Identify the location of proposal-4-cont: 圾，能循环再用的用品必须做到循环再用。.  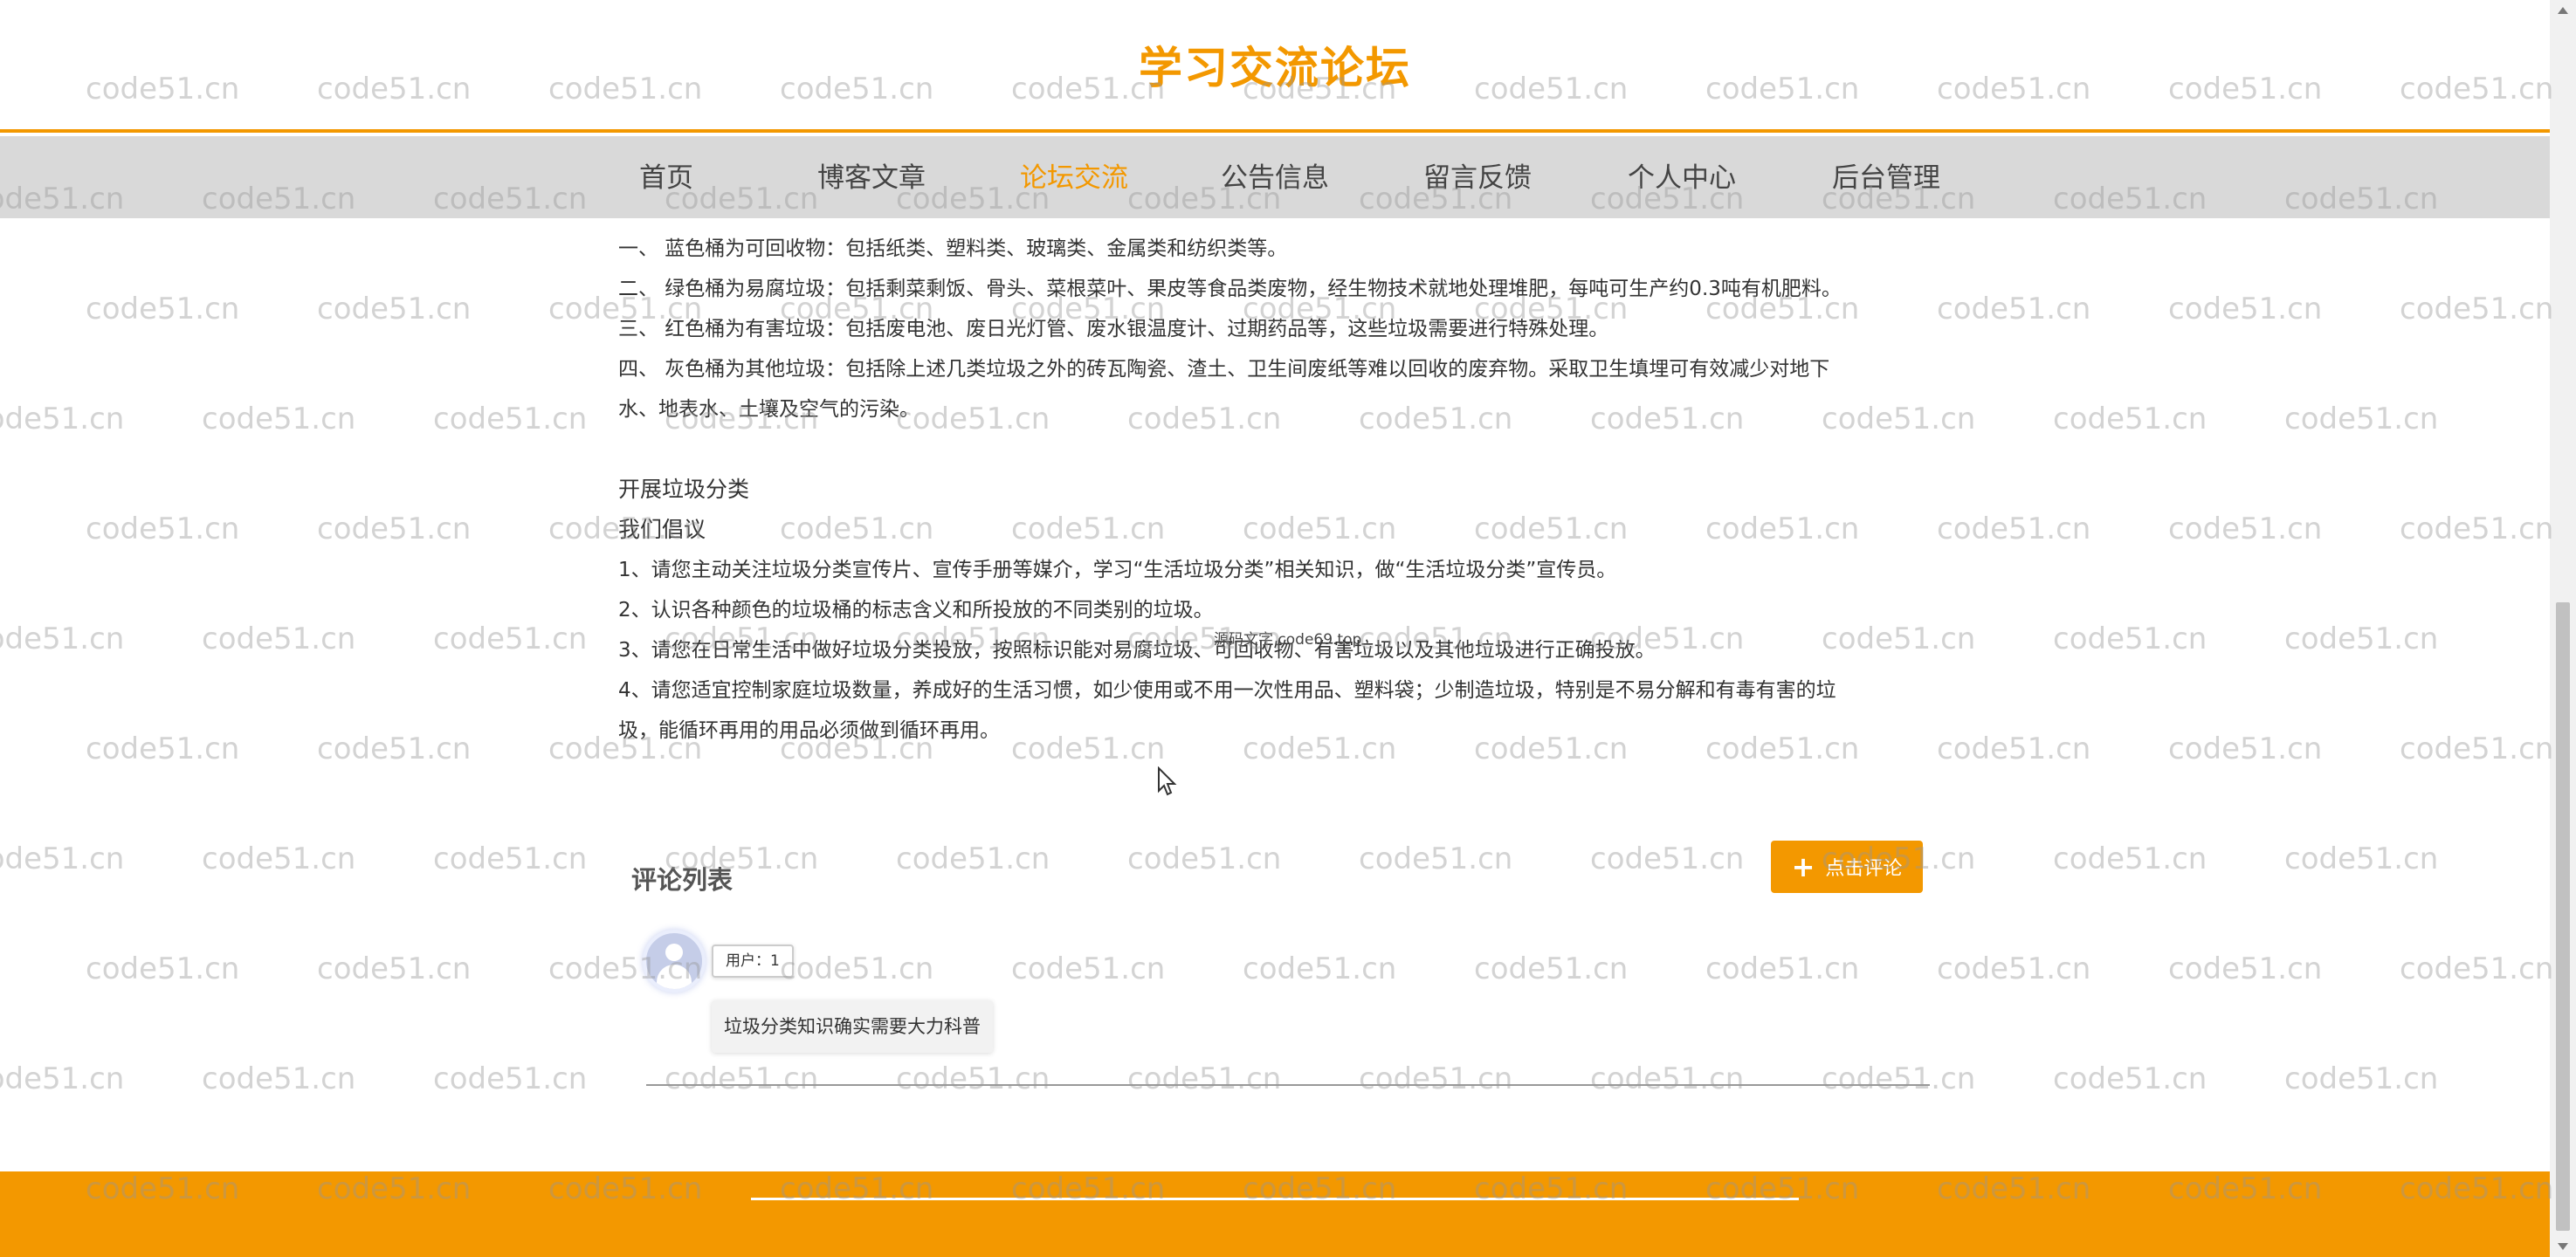
(809, 730).